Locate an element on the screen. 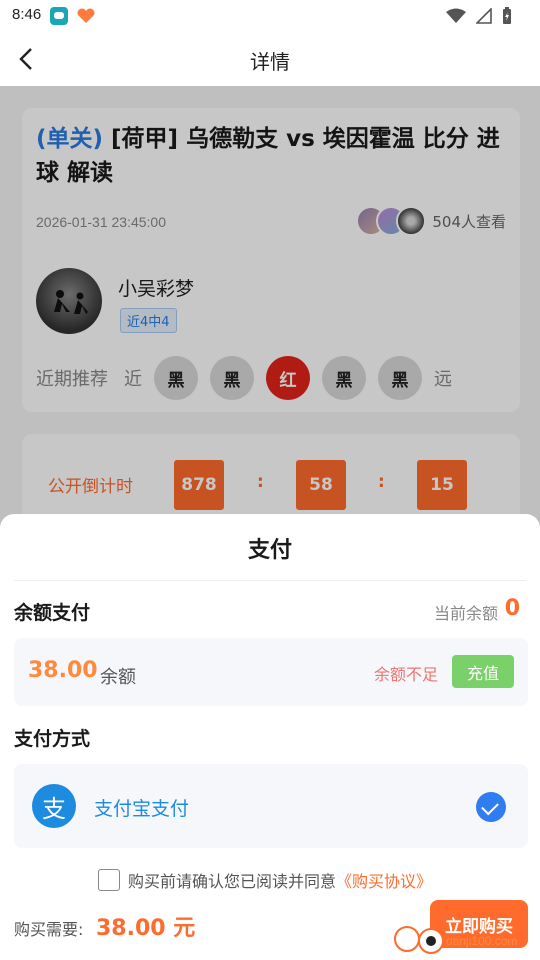 The image size is (540, 960). divider is located at coordinates (270, 580).